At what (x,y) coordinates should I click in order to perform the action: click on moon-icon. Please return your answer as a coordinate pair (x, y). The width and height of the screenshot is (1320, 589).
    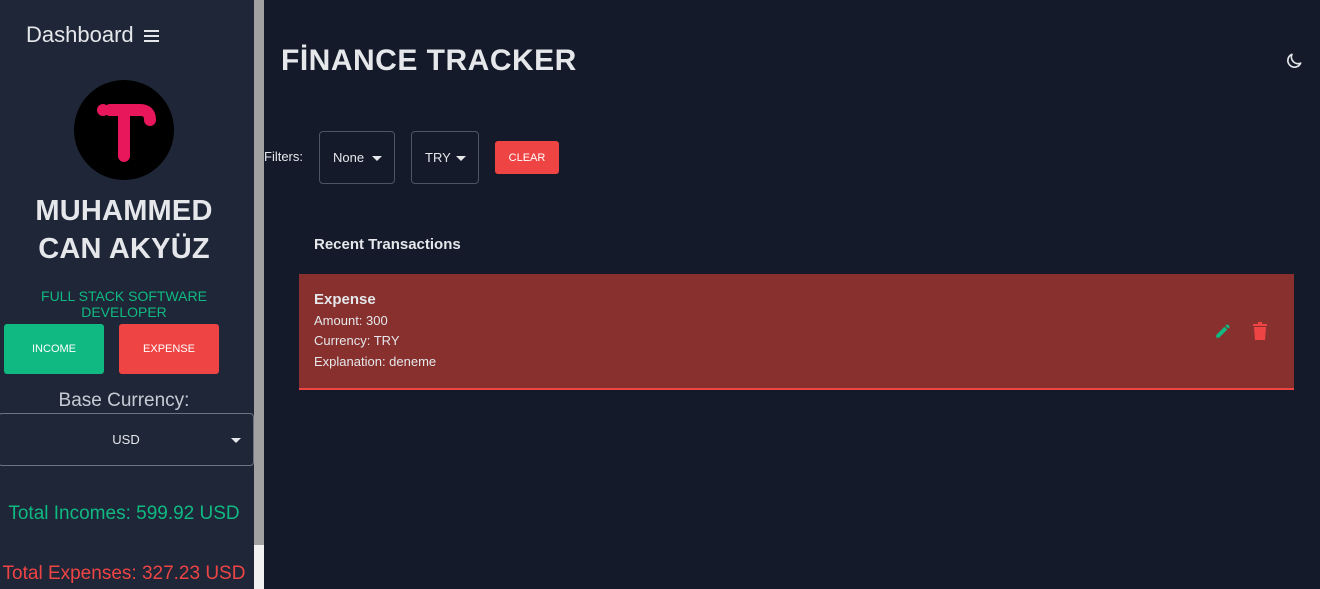
    Looking at the image, I should click on (1294, 61).